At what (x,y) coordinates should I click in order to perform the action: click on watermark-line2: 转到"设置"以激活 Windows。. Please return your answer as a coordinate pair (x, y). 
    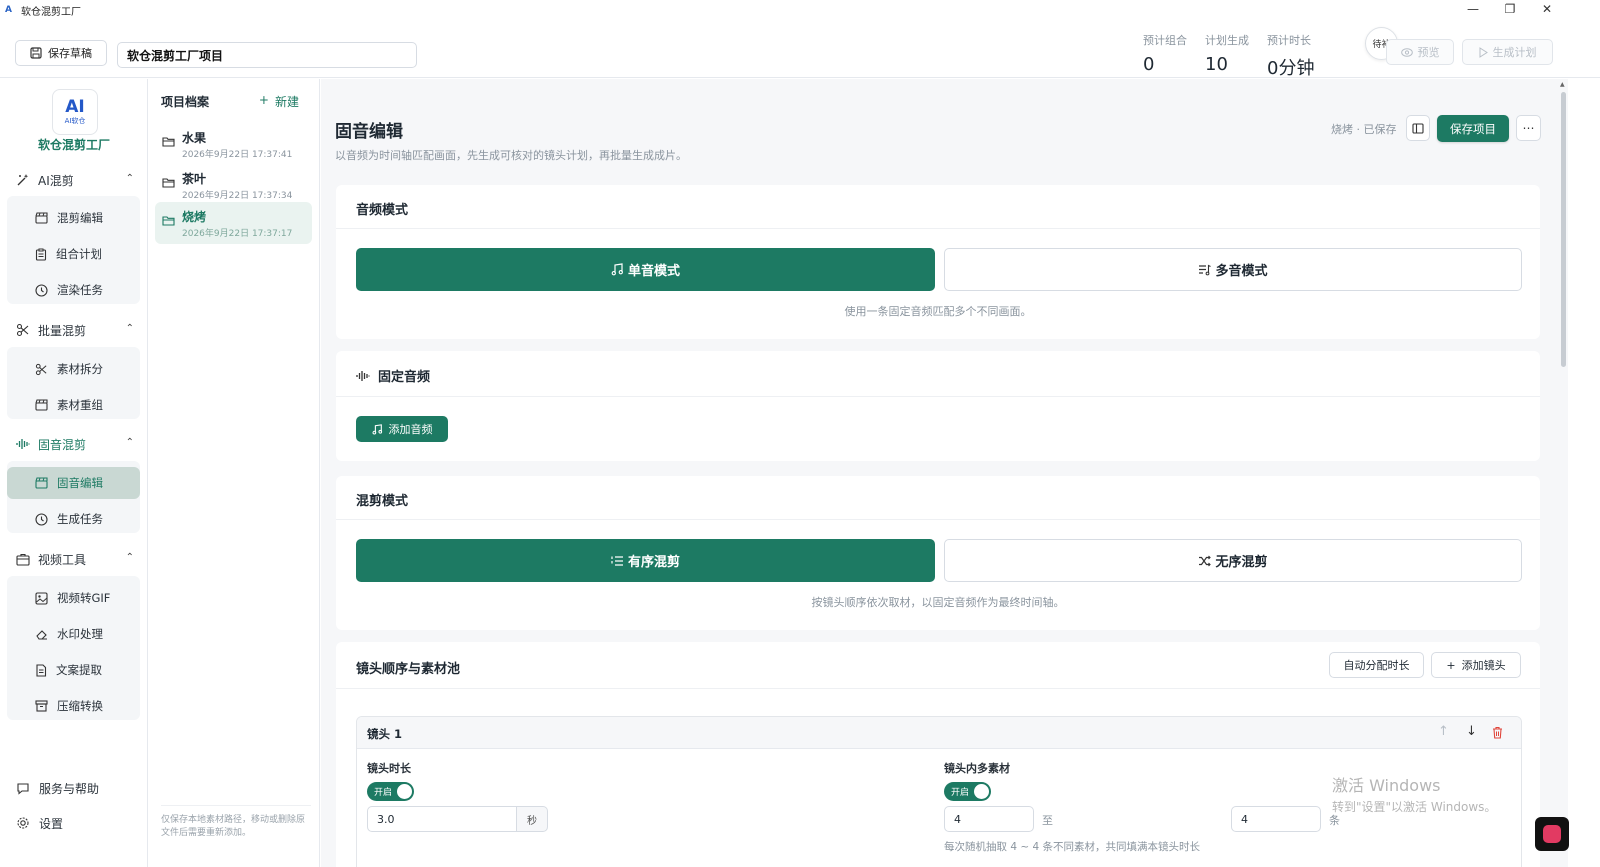
    Looking at the image, I should click on (1414, 807).